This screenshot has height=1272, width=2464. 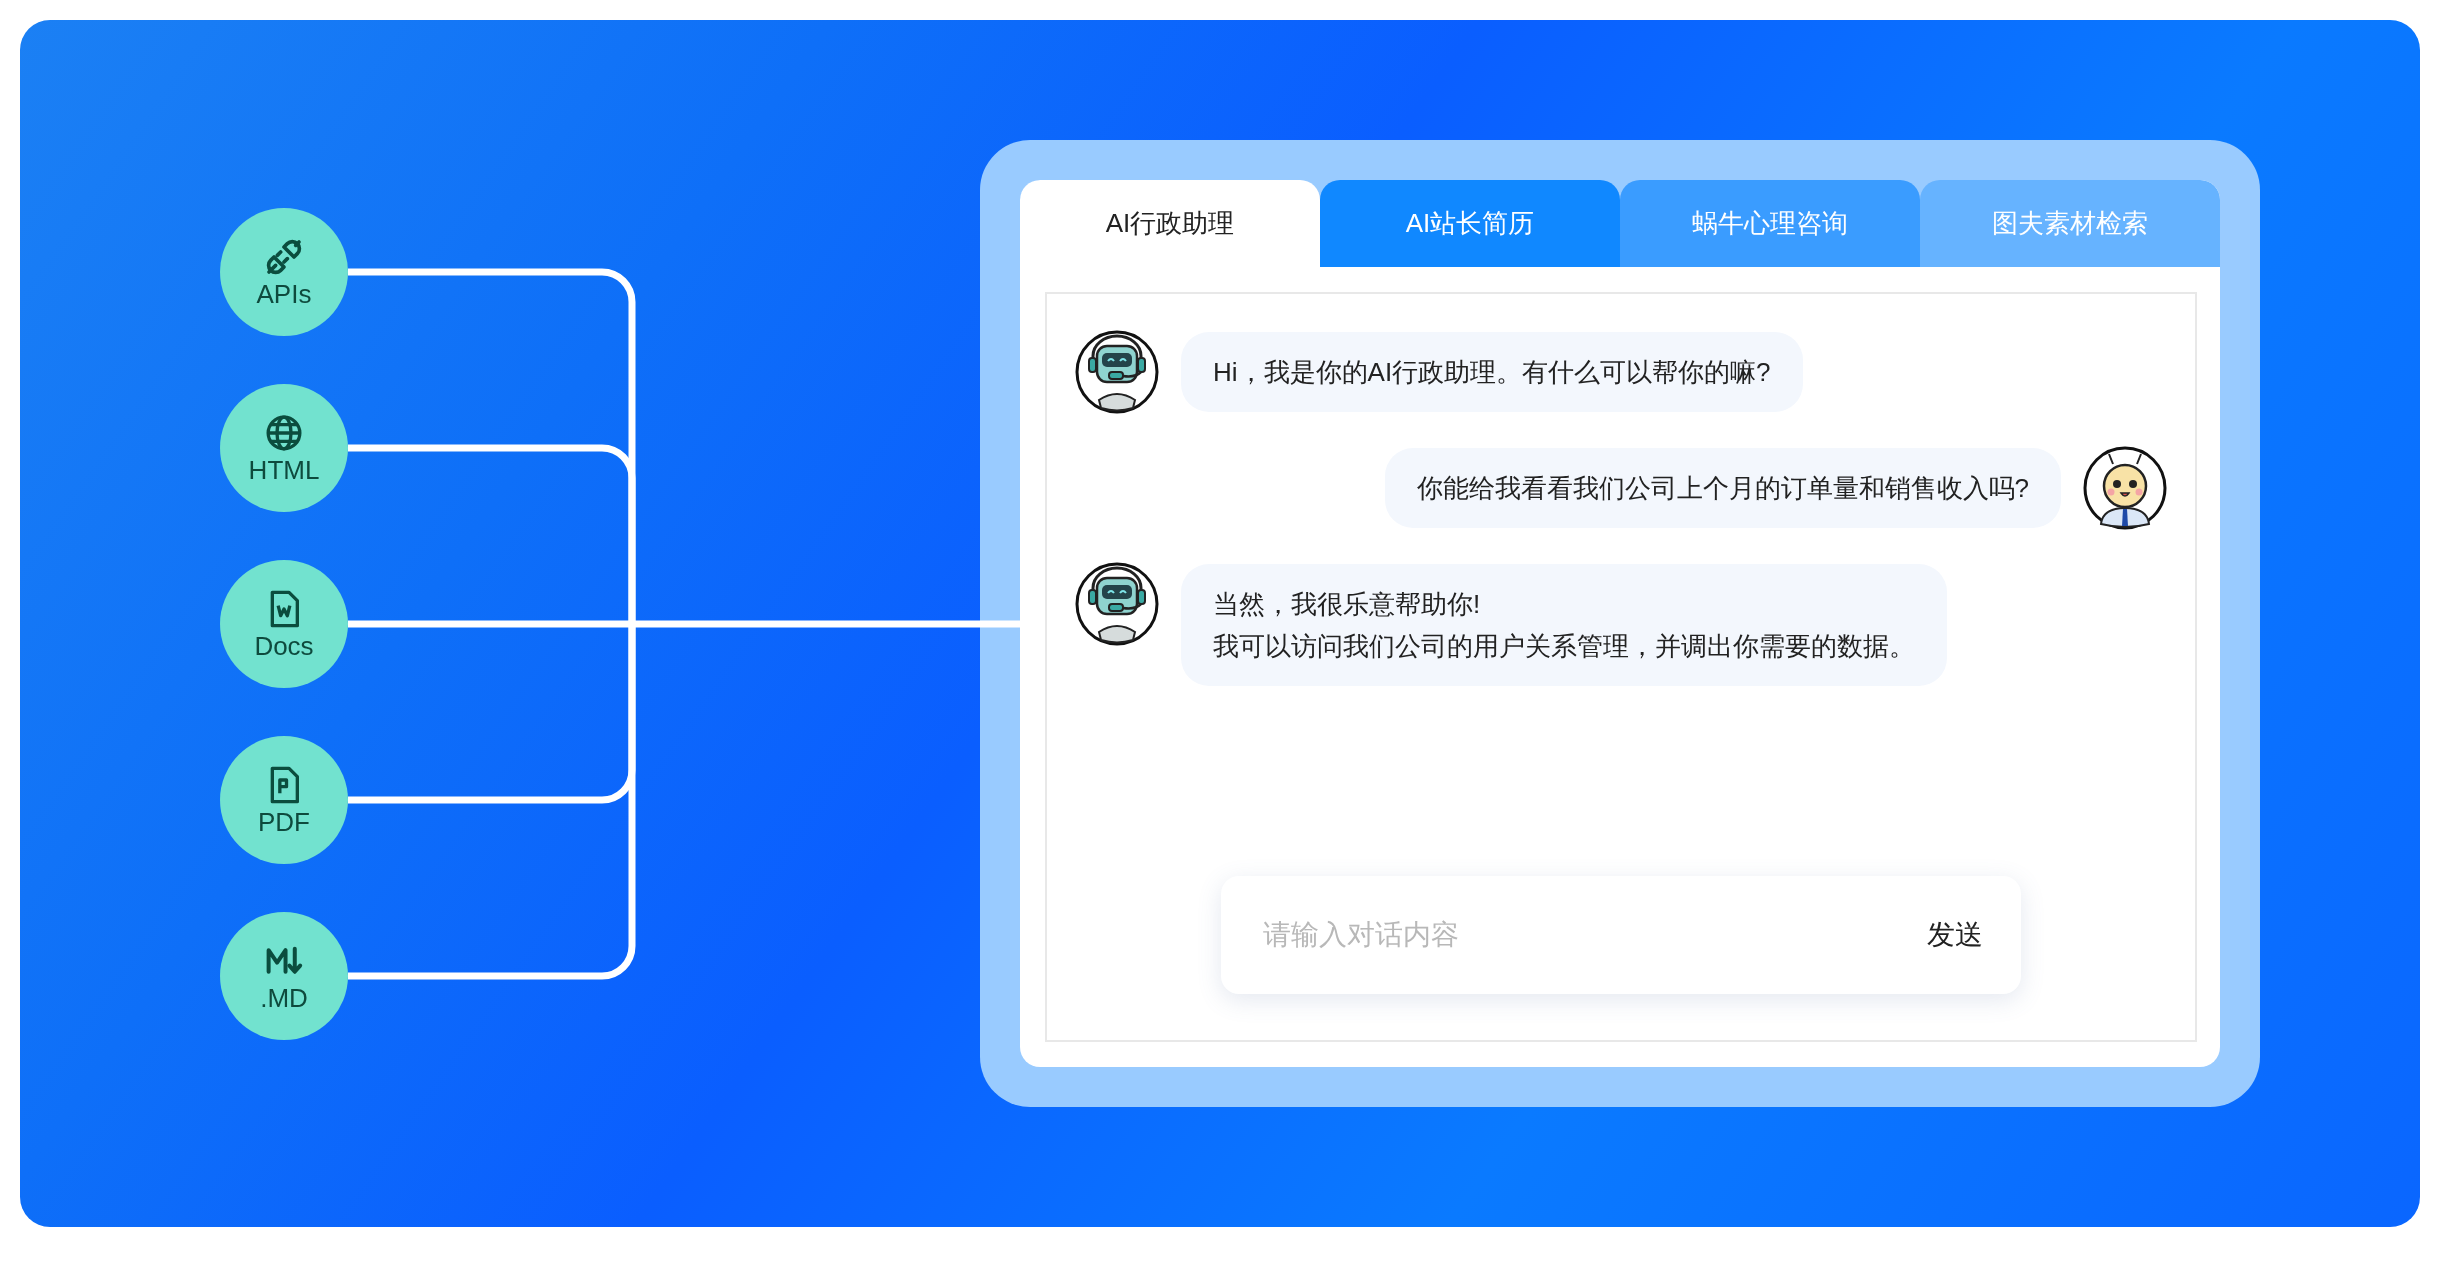 What do you see at coordinates (1955, 935) in the screenshot?
I see `send-button: 发送` at bounding box center [1955, 935].